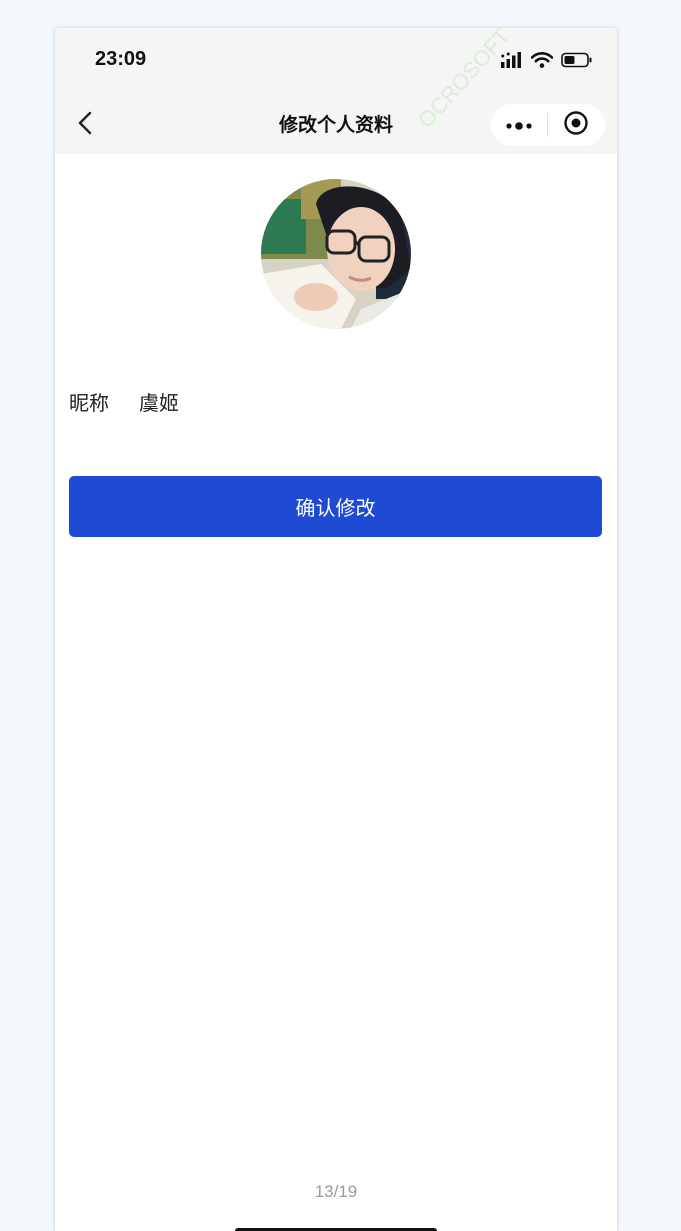 The height and width of the screenshot is (1231, 681). What do you see at coordinates (179, 401) in the screenshot?
I see `nickname-input: 虞姬` at bounding box center [179, 401].